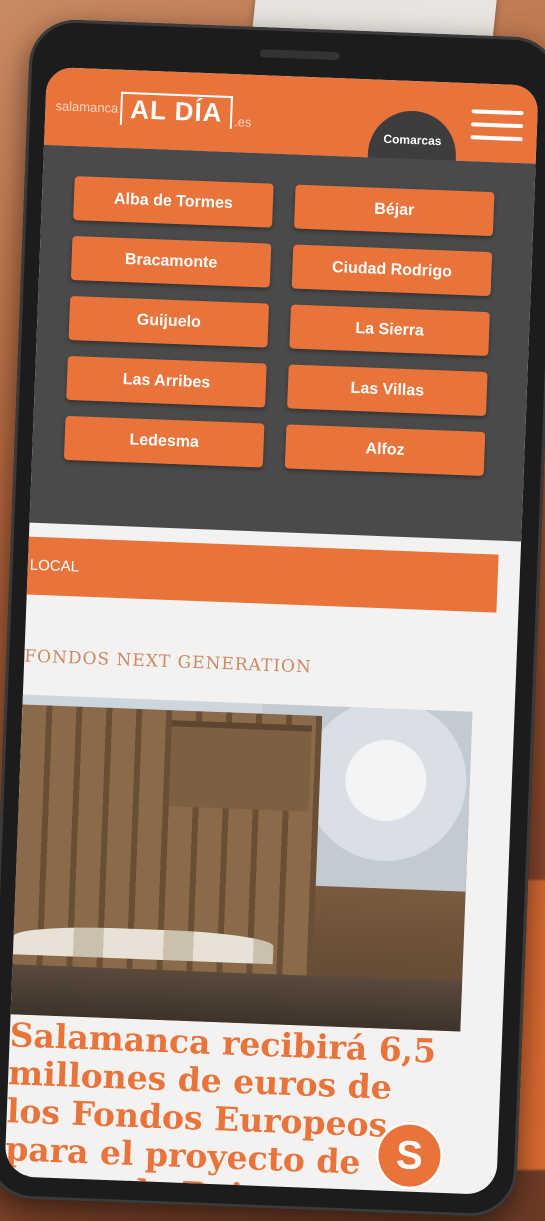  What do you see at coordinates (240, 766) in the screenshot?
I see `photo-building-top` at bounding box center [240, 766].